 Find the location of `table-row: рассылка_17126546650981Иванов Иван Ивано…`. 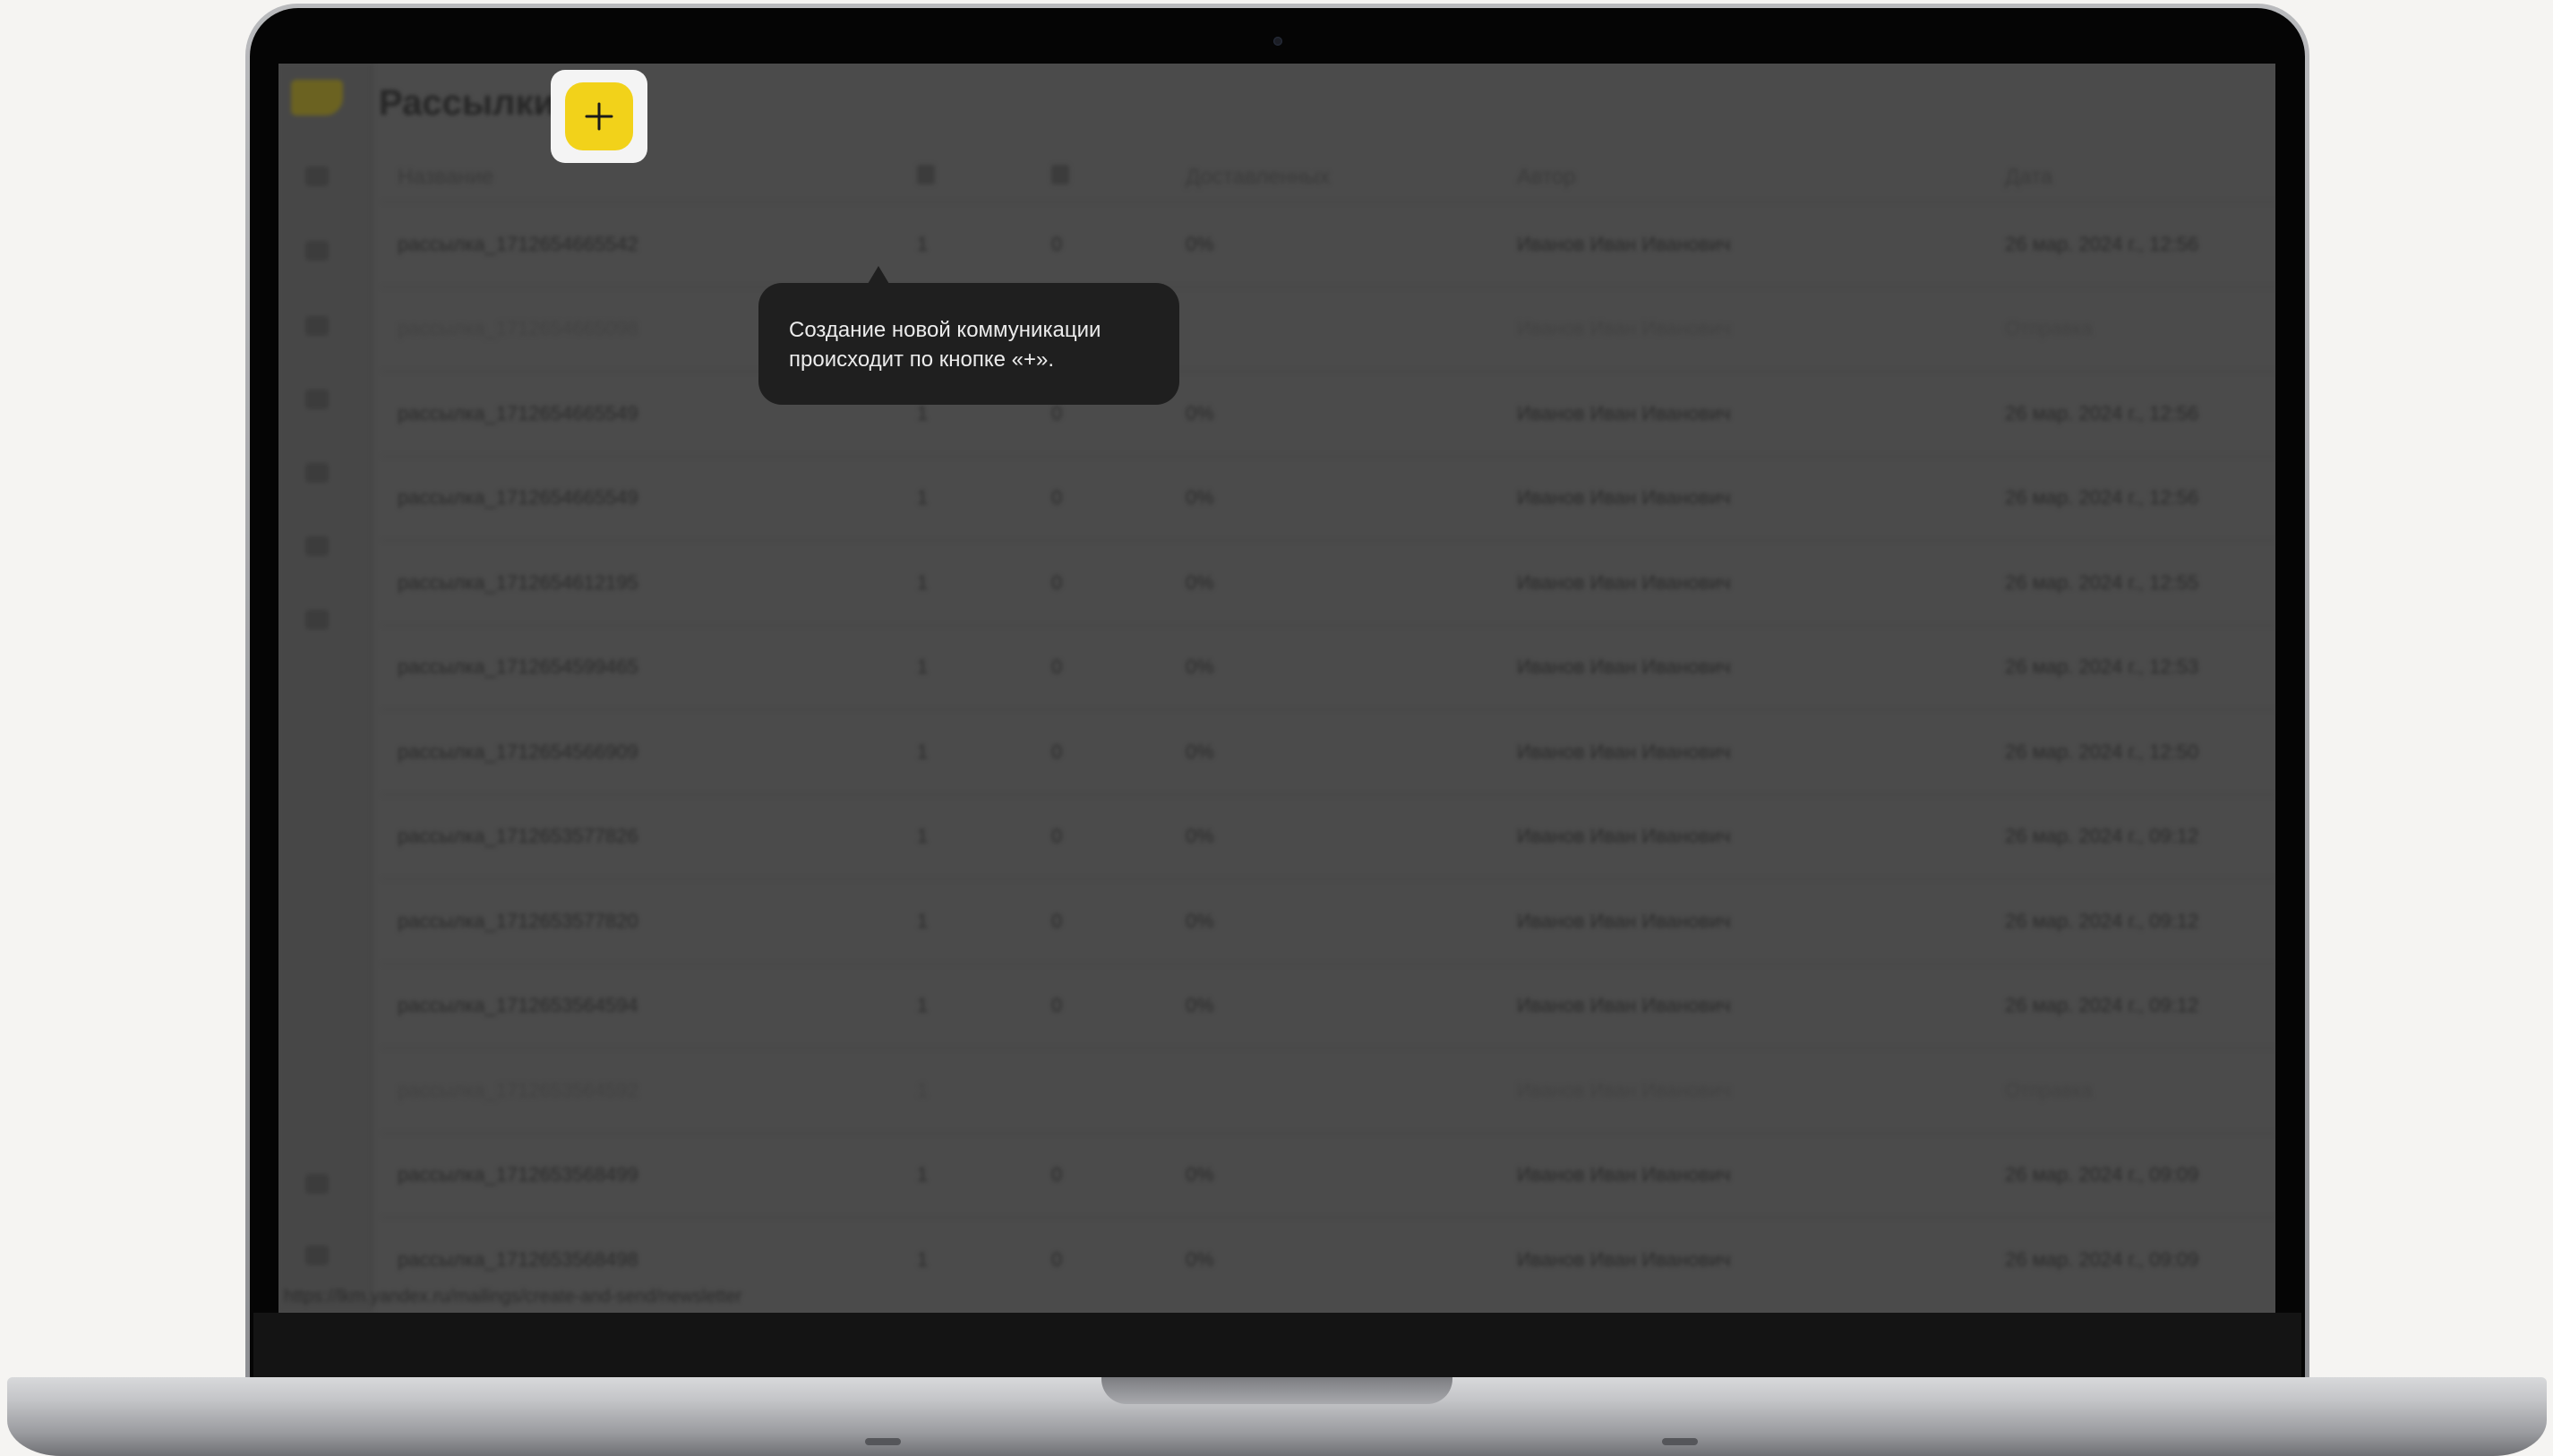

table-row: рассылка_17126546650981Иванов Иван Ивано… is located at coordinates (1328, 329).